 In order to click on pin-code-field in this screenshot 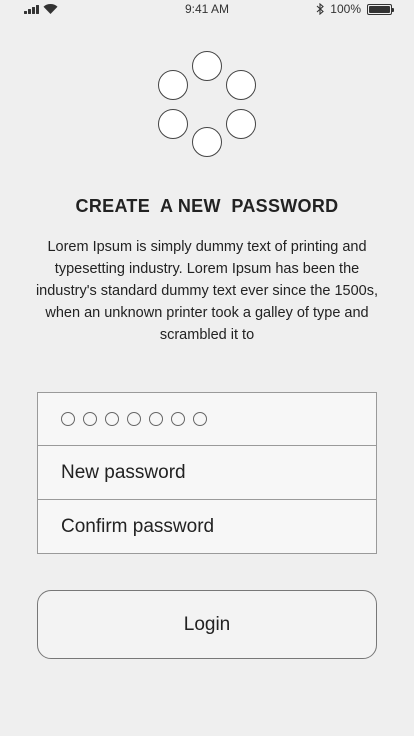, I will do `click(207, 419)`.